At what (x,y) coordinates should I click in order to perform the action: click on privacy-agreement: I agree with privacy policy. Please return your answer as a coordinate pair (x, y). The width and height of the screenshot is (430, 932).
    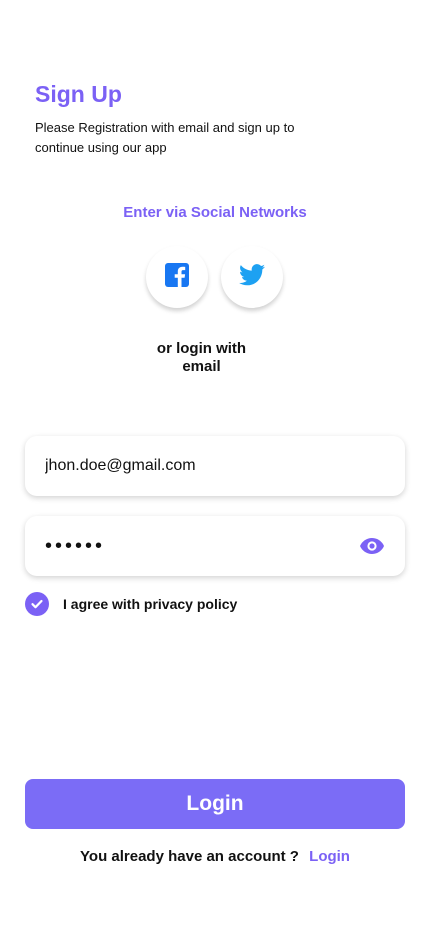
    Looking at the image, I should click on (131, 604).